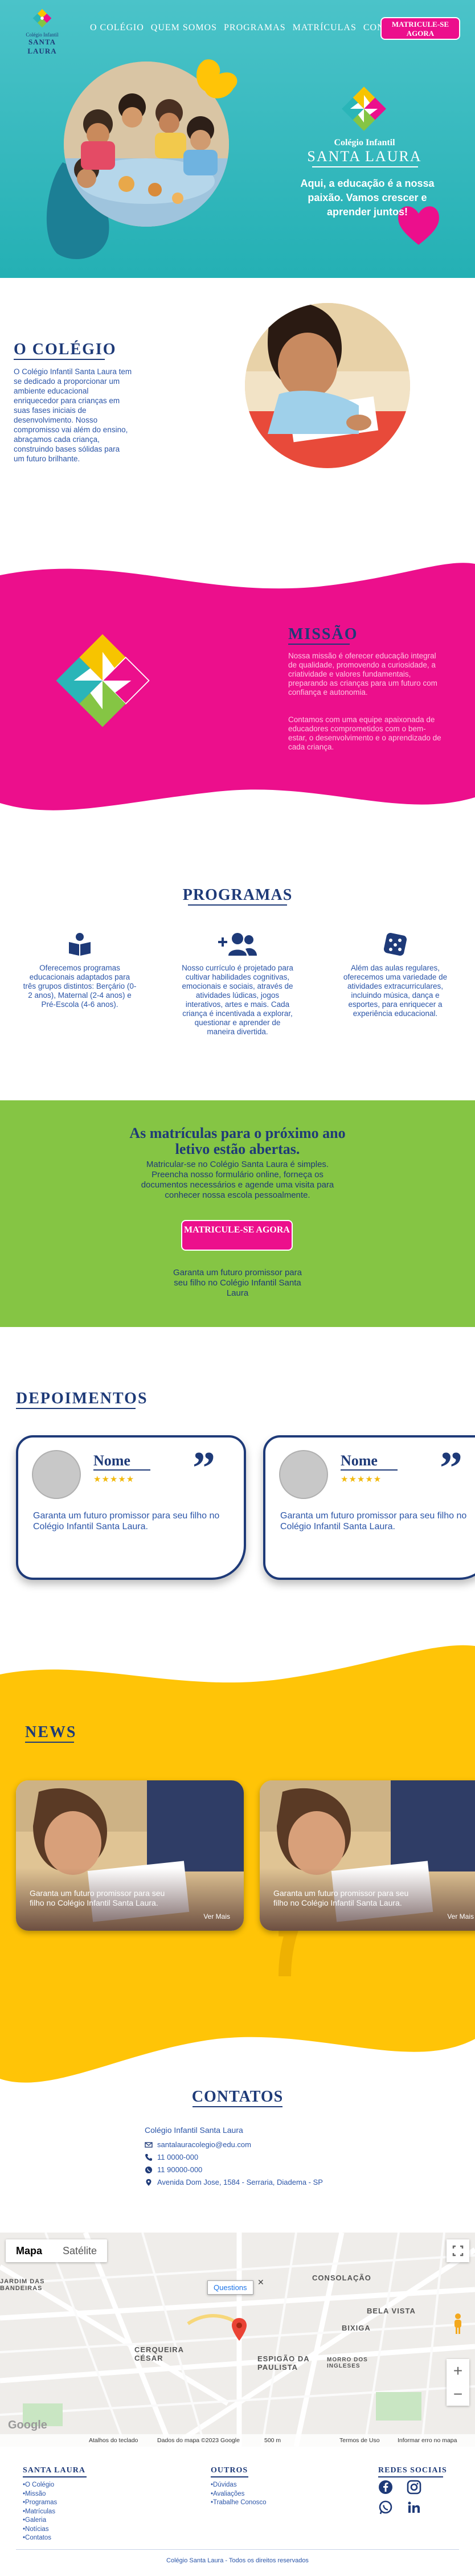 This screenshot has height=2576, width=475. What do you see at coordinates (184, 28) in the screenshot?
I see `nav-item-quem-somos: QUEM SOMOS` at bounding box center [184, 28].